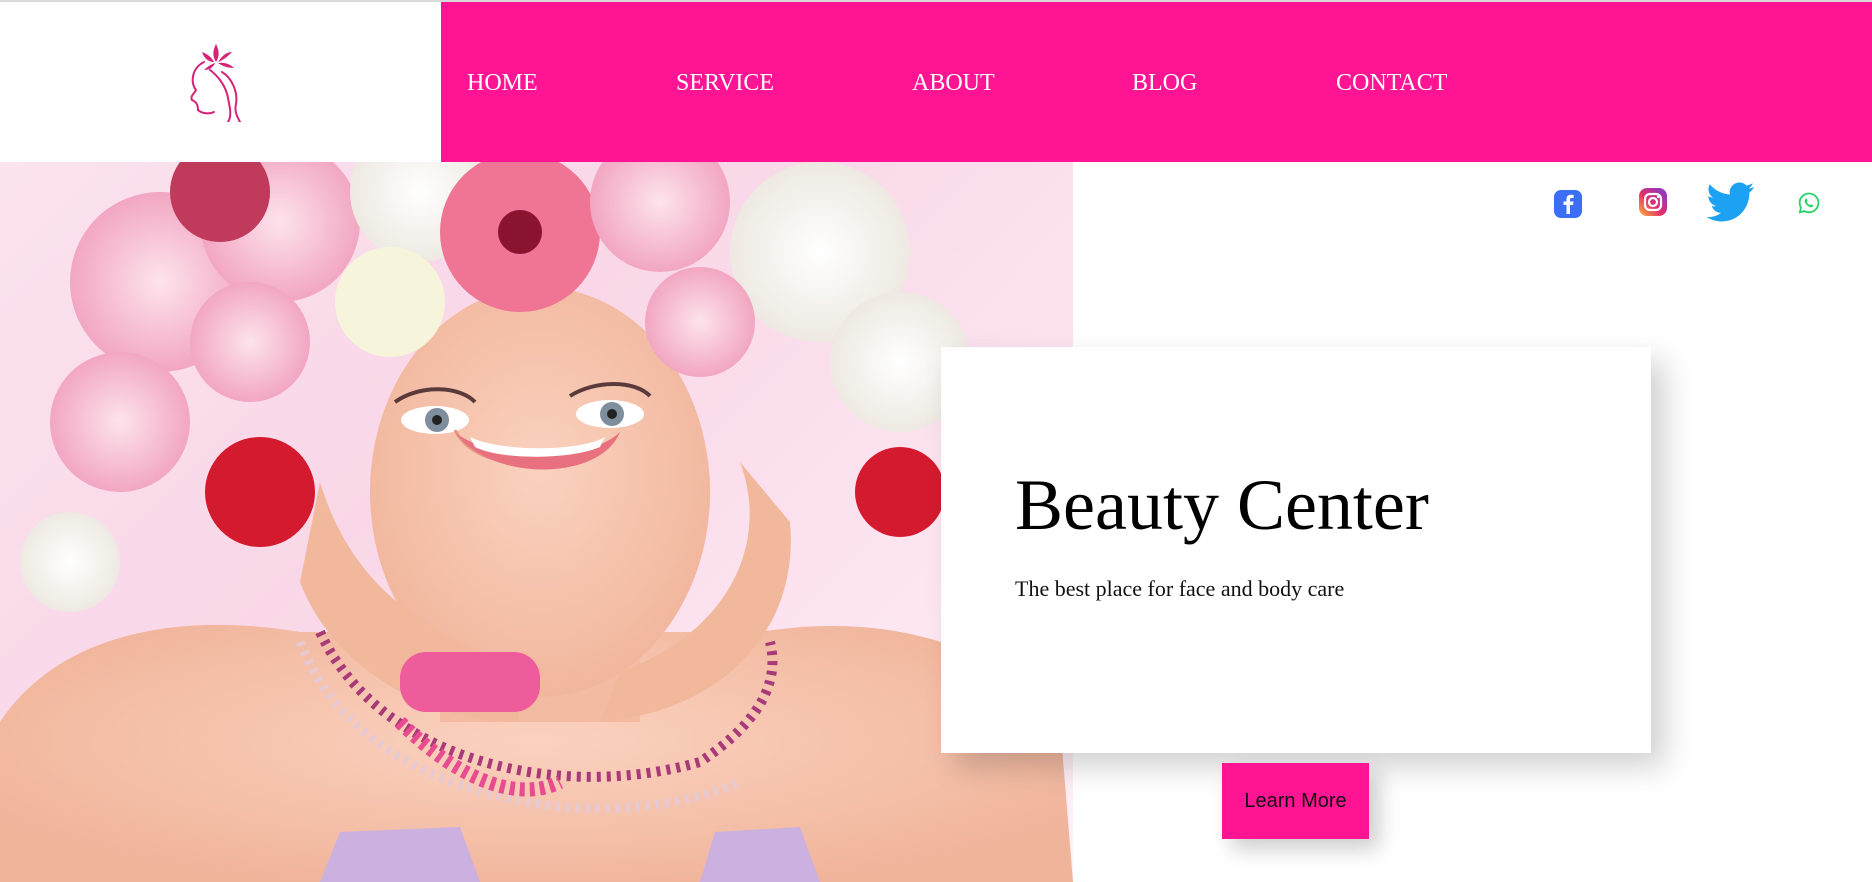  What do you see at coordinates (215, 83) in the screenshot?
I see `woman-face-flower-logo-icon` at bounding box center [215, 83].